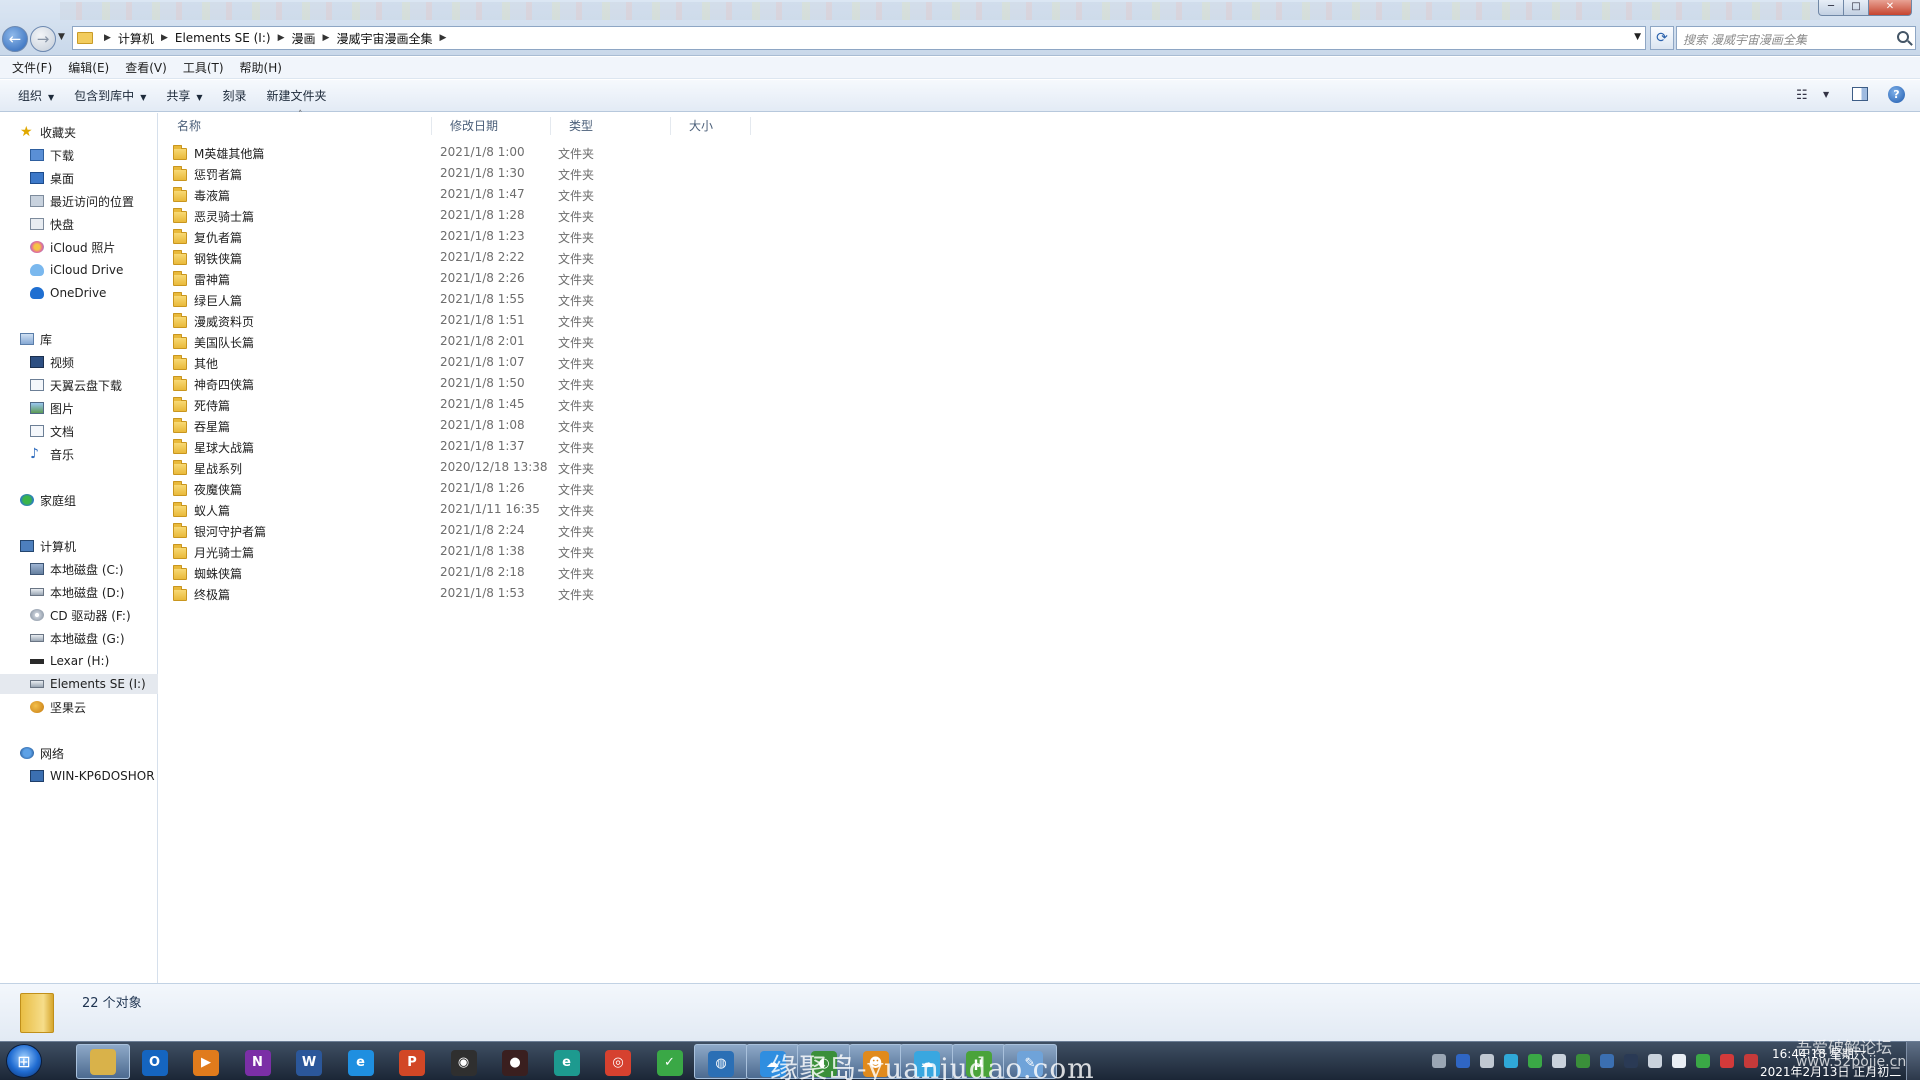  I want to click on file-row: 死侍篇 2021/1/8 1:45 文件夹, so click(463, 404).